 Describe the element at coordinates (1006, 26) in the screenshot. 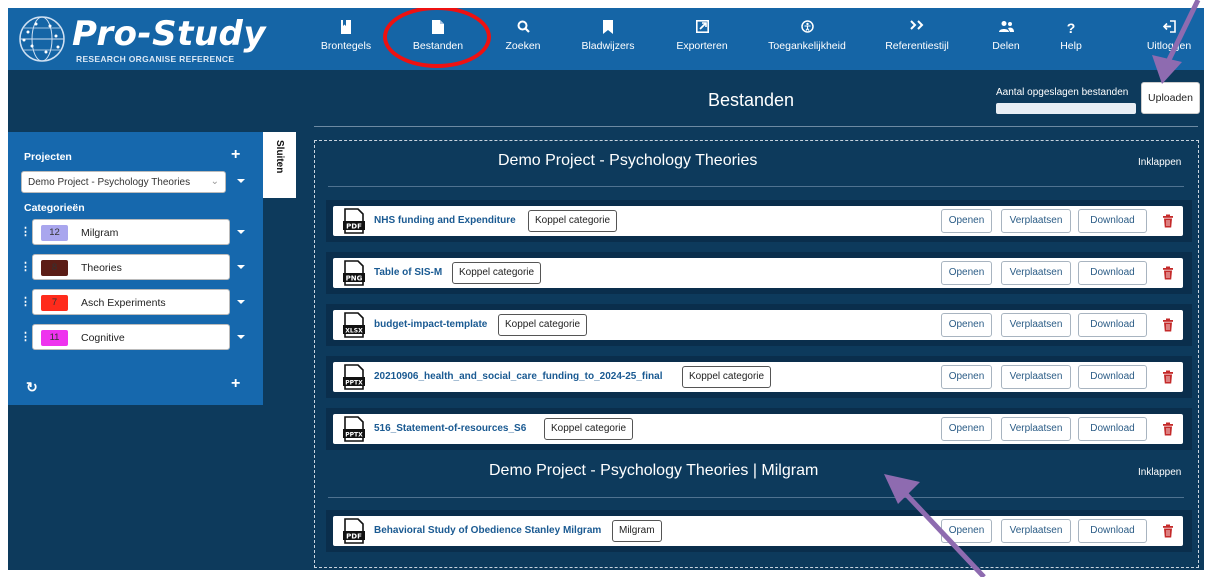

I see `users-icon` at that location.